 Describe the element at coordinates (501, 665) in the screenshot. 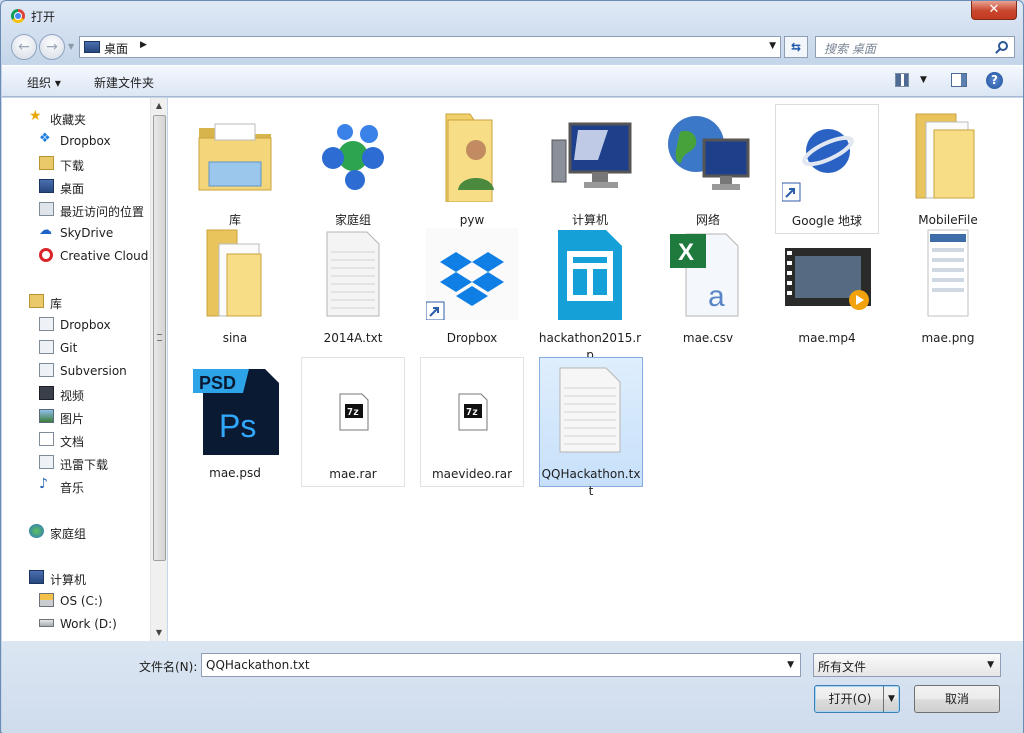

I see `filename-input: QQHackathon.txt ▼` at that location.